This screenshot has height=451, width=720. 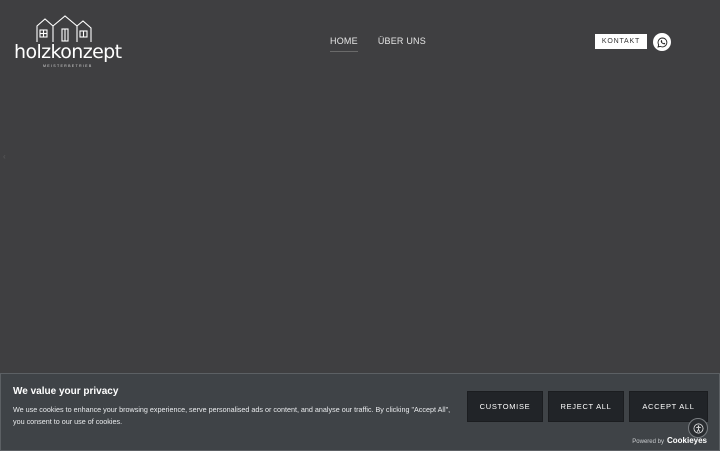 What do you see at coordinates (402, 44) in the screenshot?
I see `nav-item-ueber-uns: ÜBER UNS` at bounding box center [402, 44].